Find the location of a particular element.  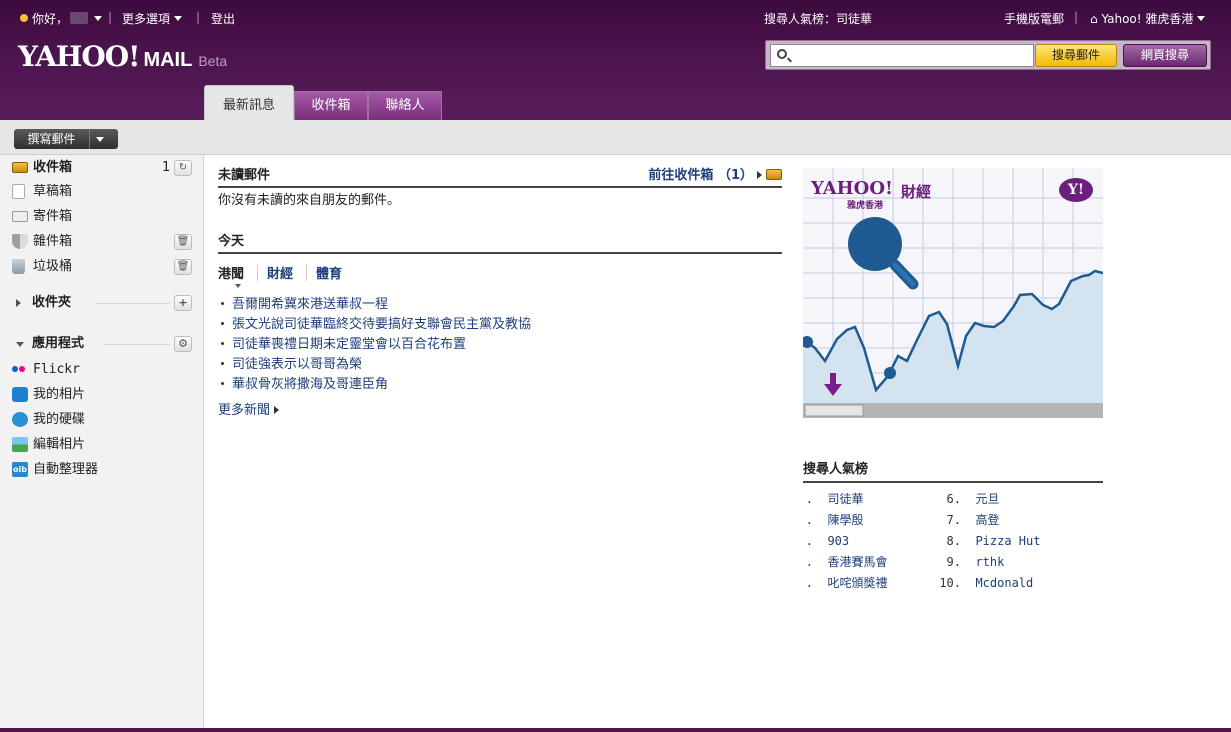

news-item: 華叔骨灰將撒海及哥連臣角 is located at coordinates (303, 385).